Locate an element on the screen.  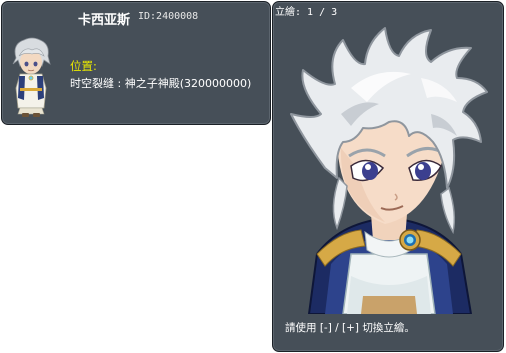
npc-sprite-icon is located at coordinates (31, 77).